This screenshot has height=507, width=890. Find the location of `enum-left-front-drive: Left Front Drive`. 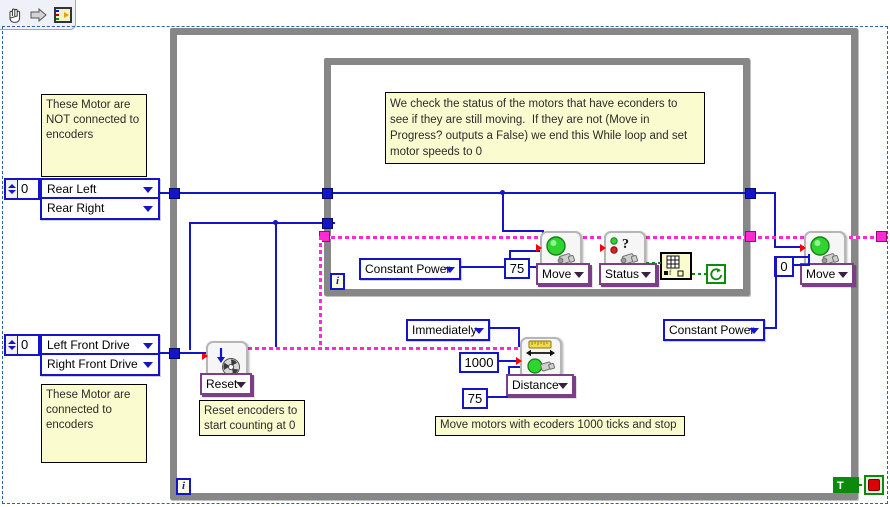

enum-left-front-drive: Left Front Drive is located at coordinates (100, 345).